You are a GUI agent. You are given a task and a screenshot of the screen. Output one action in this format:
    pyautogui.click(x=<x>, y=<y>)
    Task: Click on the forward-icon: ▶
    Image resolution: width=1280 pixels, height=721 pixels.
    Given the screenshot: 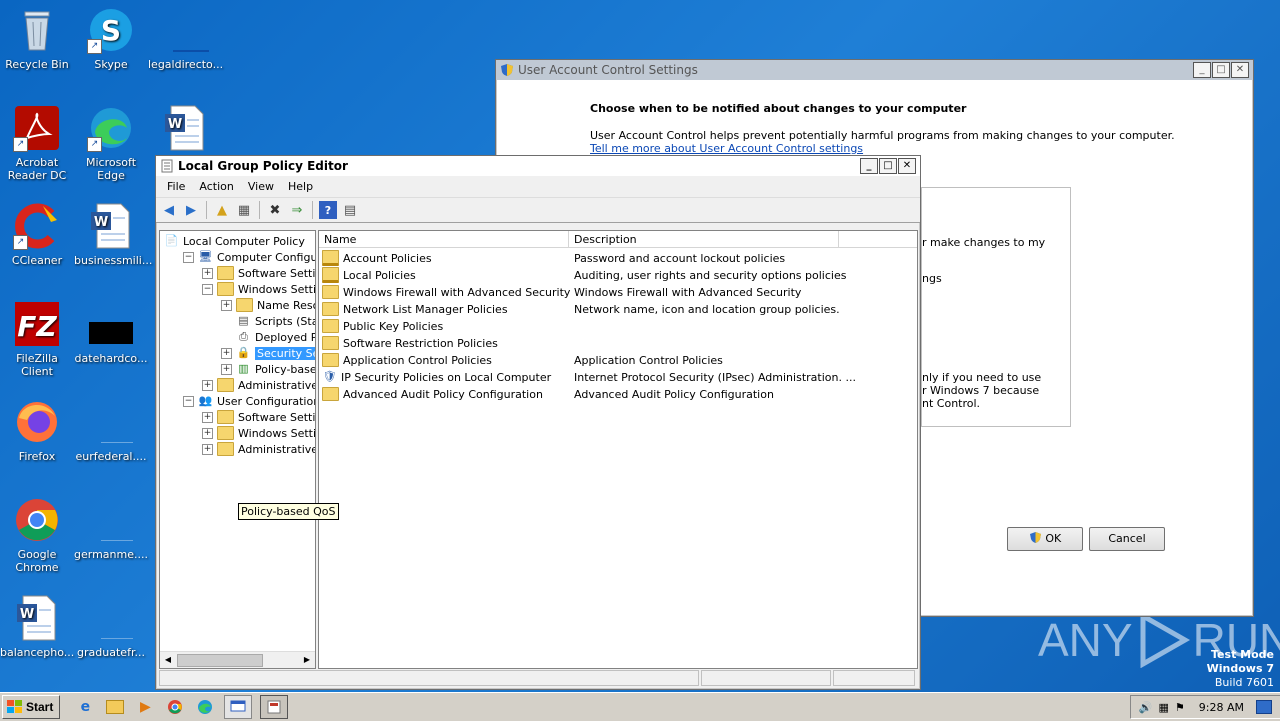 What is the action you would take?
    pyautogui.click(x=191, y=210)
    